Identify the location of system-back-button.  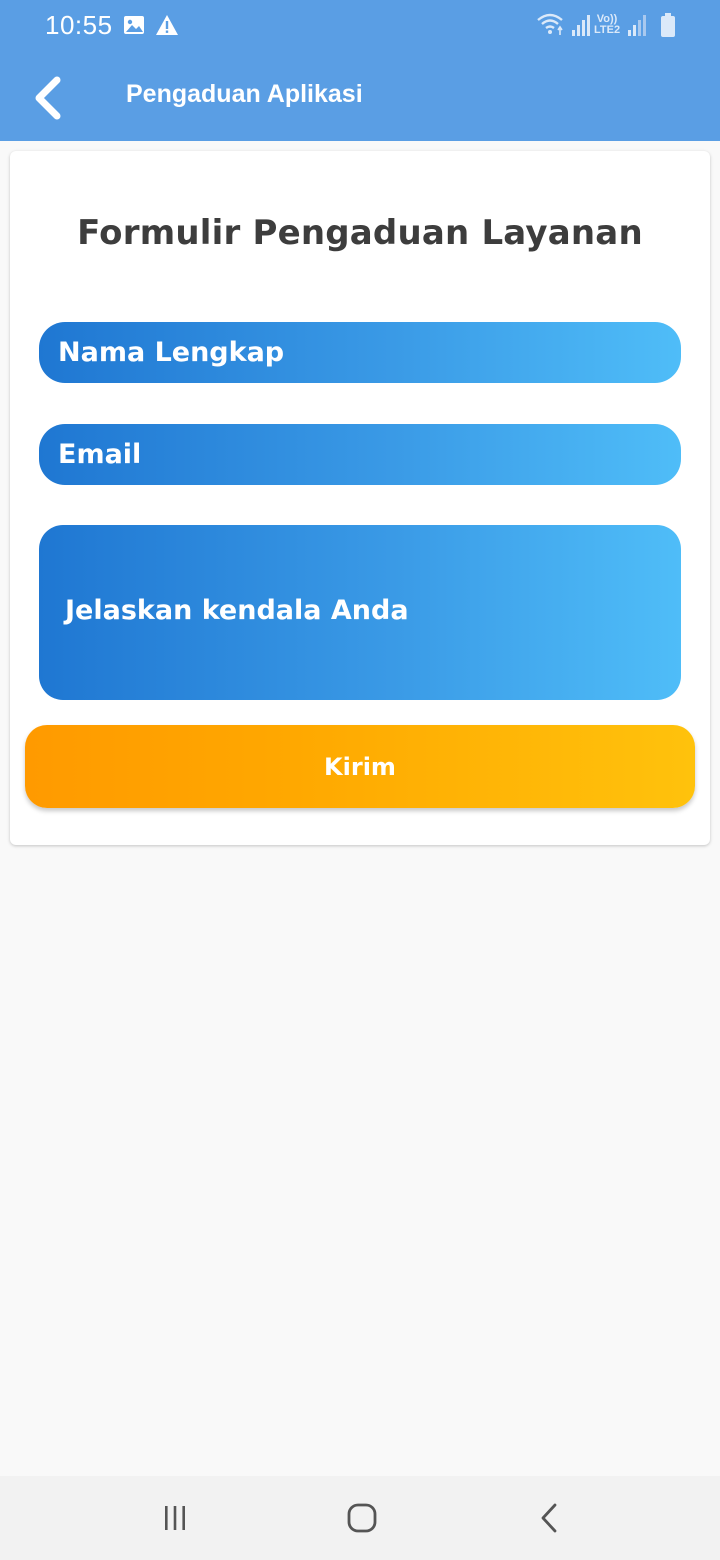
(550, 1518).